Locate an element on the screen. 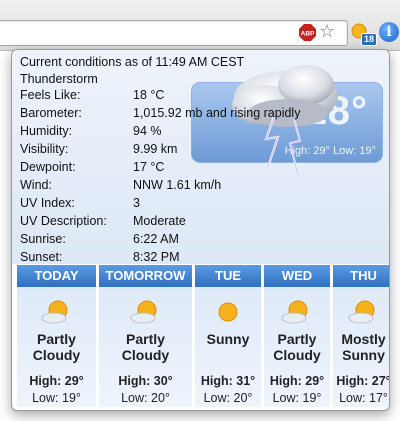 This screenshot has width=400, height=421. info-icon: i is located at coordinates (389, 32).